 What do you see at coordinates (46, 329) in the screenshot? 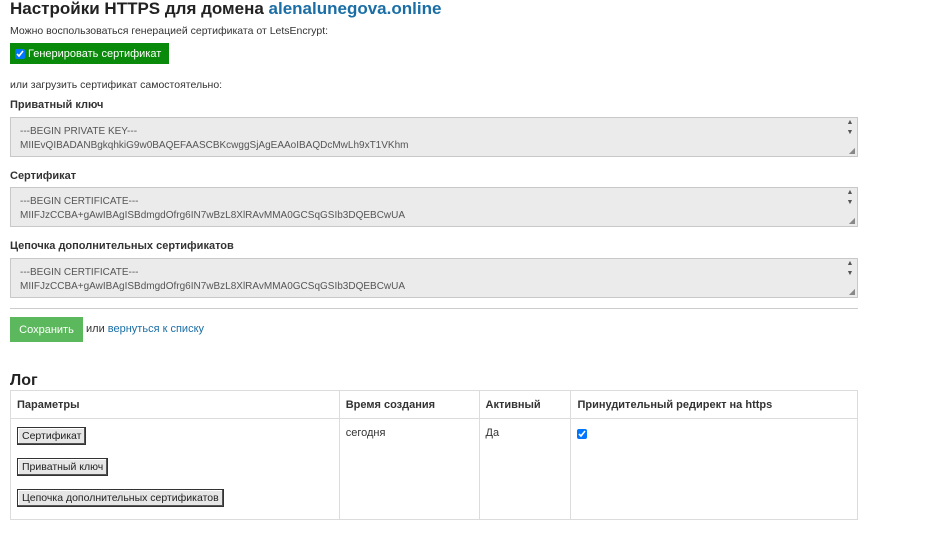
I see `save-button: Сохранить` at bounding box center [46, 329].